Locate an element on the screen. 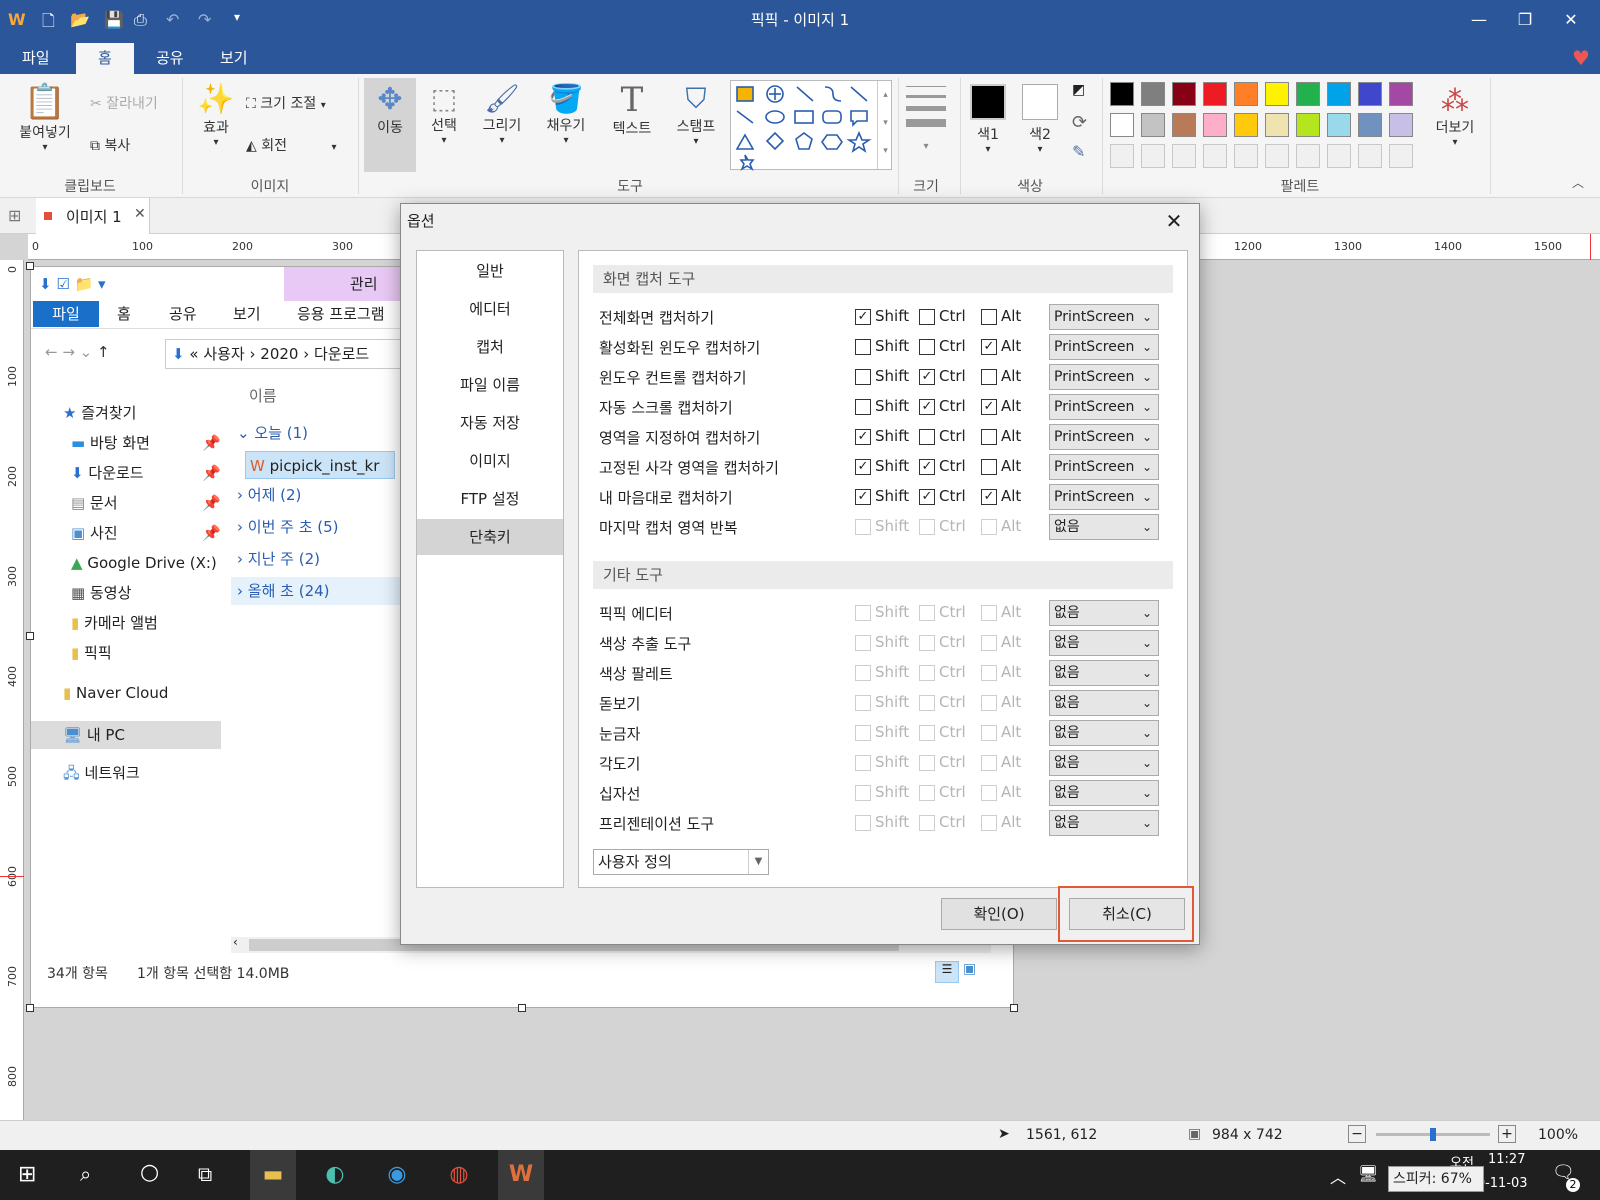 The height and width of the screenshot is (1200, 1600). cancel-button: 취소(C) is located at coordinates (1127, 914).